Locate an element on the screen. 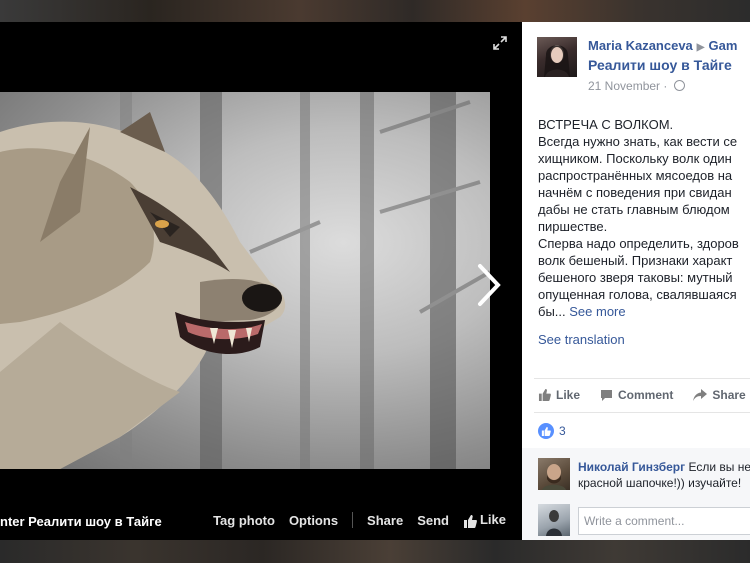 This screenshot has height=563, width=750. post-line: хищником. Поскольку волк один is located at coordinates (635, 158).